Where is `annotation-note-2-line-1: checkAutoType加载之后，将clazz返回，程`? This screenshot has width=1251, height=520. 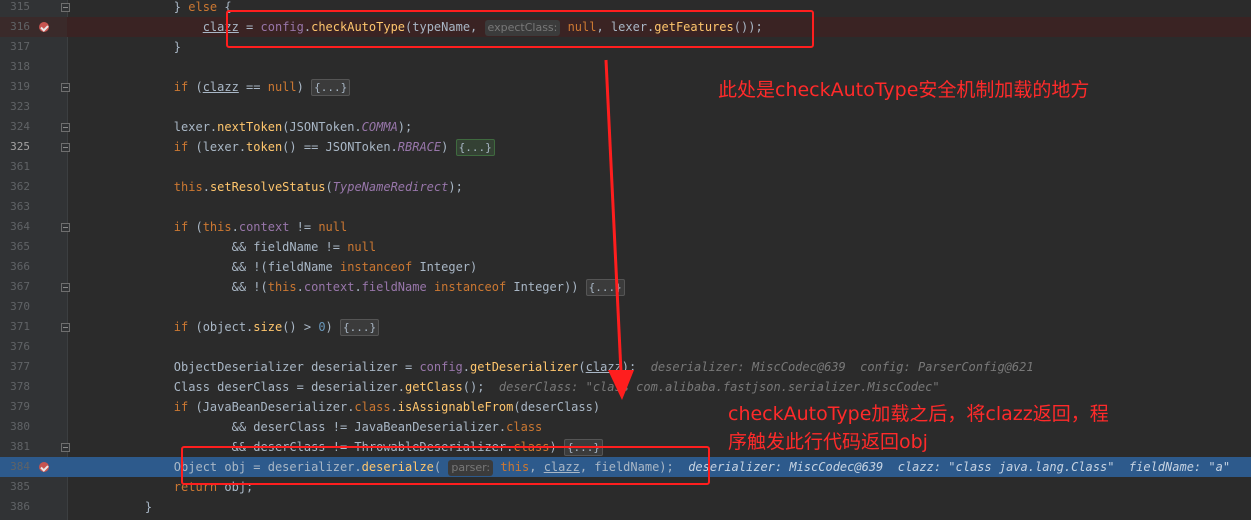
annotation-note-2-line-1: checkAutoType加载之后，将clazz返回，程 is located at coordinates (918, 414).